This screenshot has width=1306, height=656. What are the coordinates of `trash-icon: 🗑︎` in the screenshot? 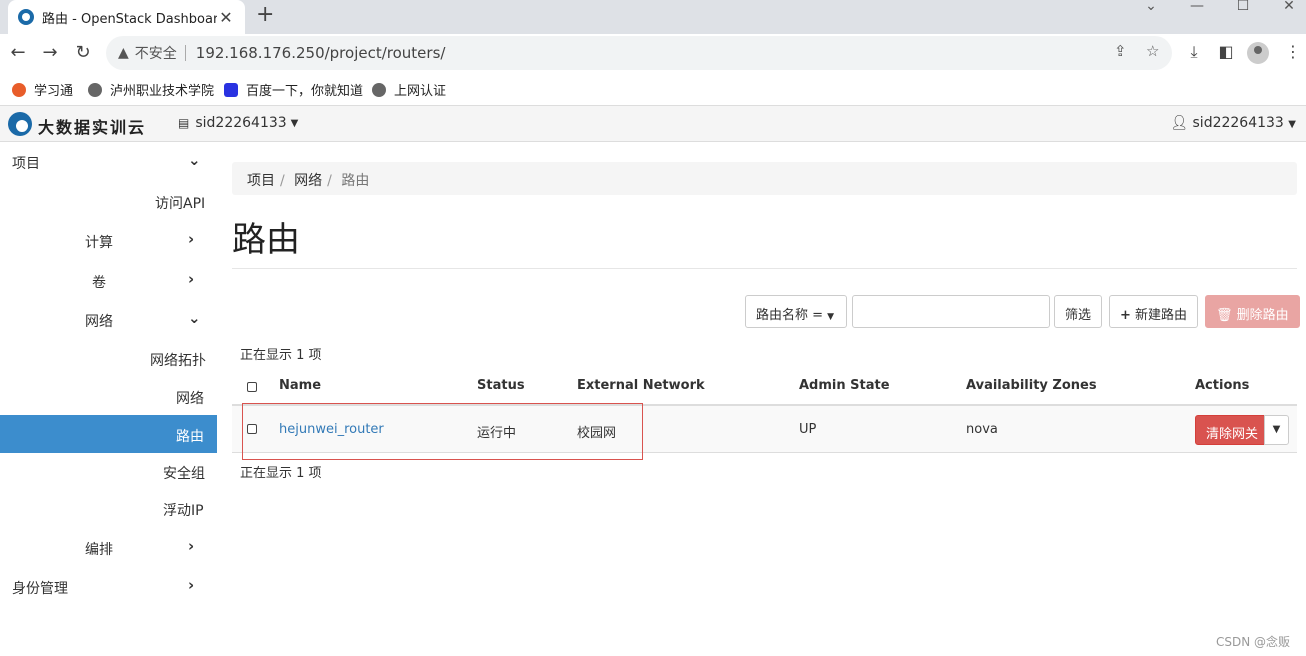 It's located at (1224, 315).